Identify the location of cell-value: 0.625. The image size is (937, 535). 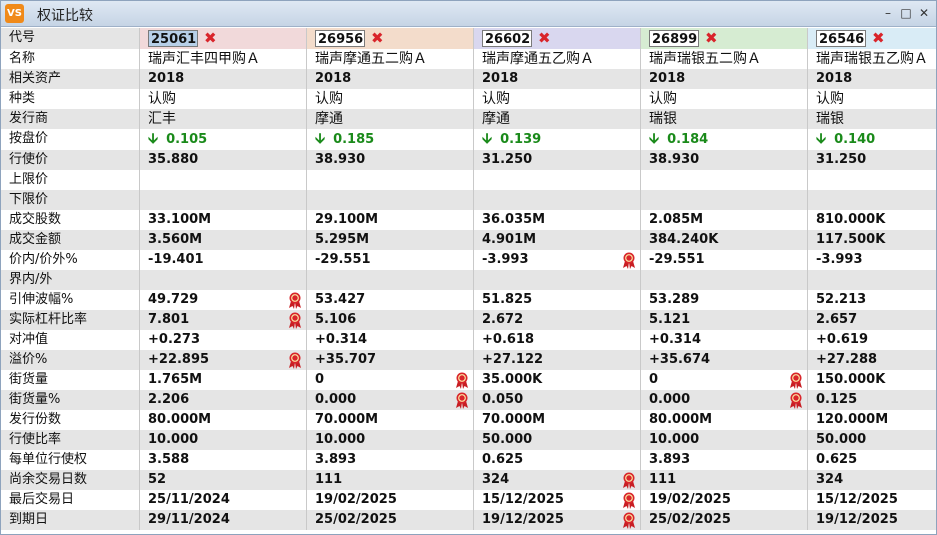
(837, 459).